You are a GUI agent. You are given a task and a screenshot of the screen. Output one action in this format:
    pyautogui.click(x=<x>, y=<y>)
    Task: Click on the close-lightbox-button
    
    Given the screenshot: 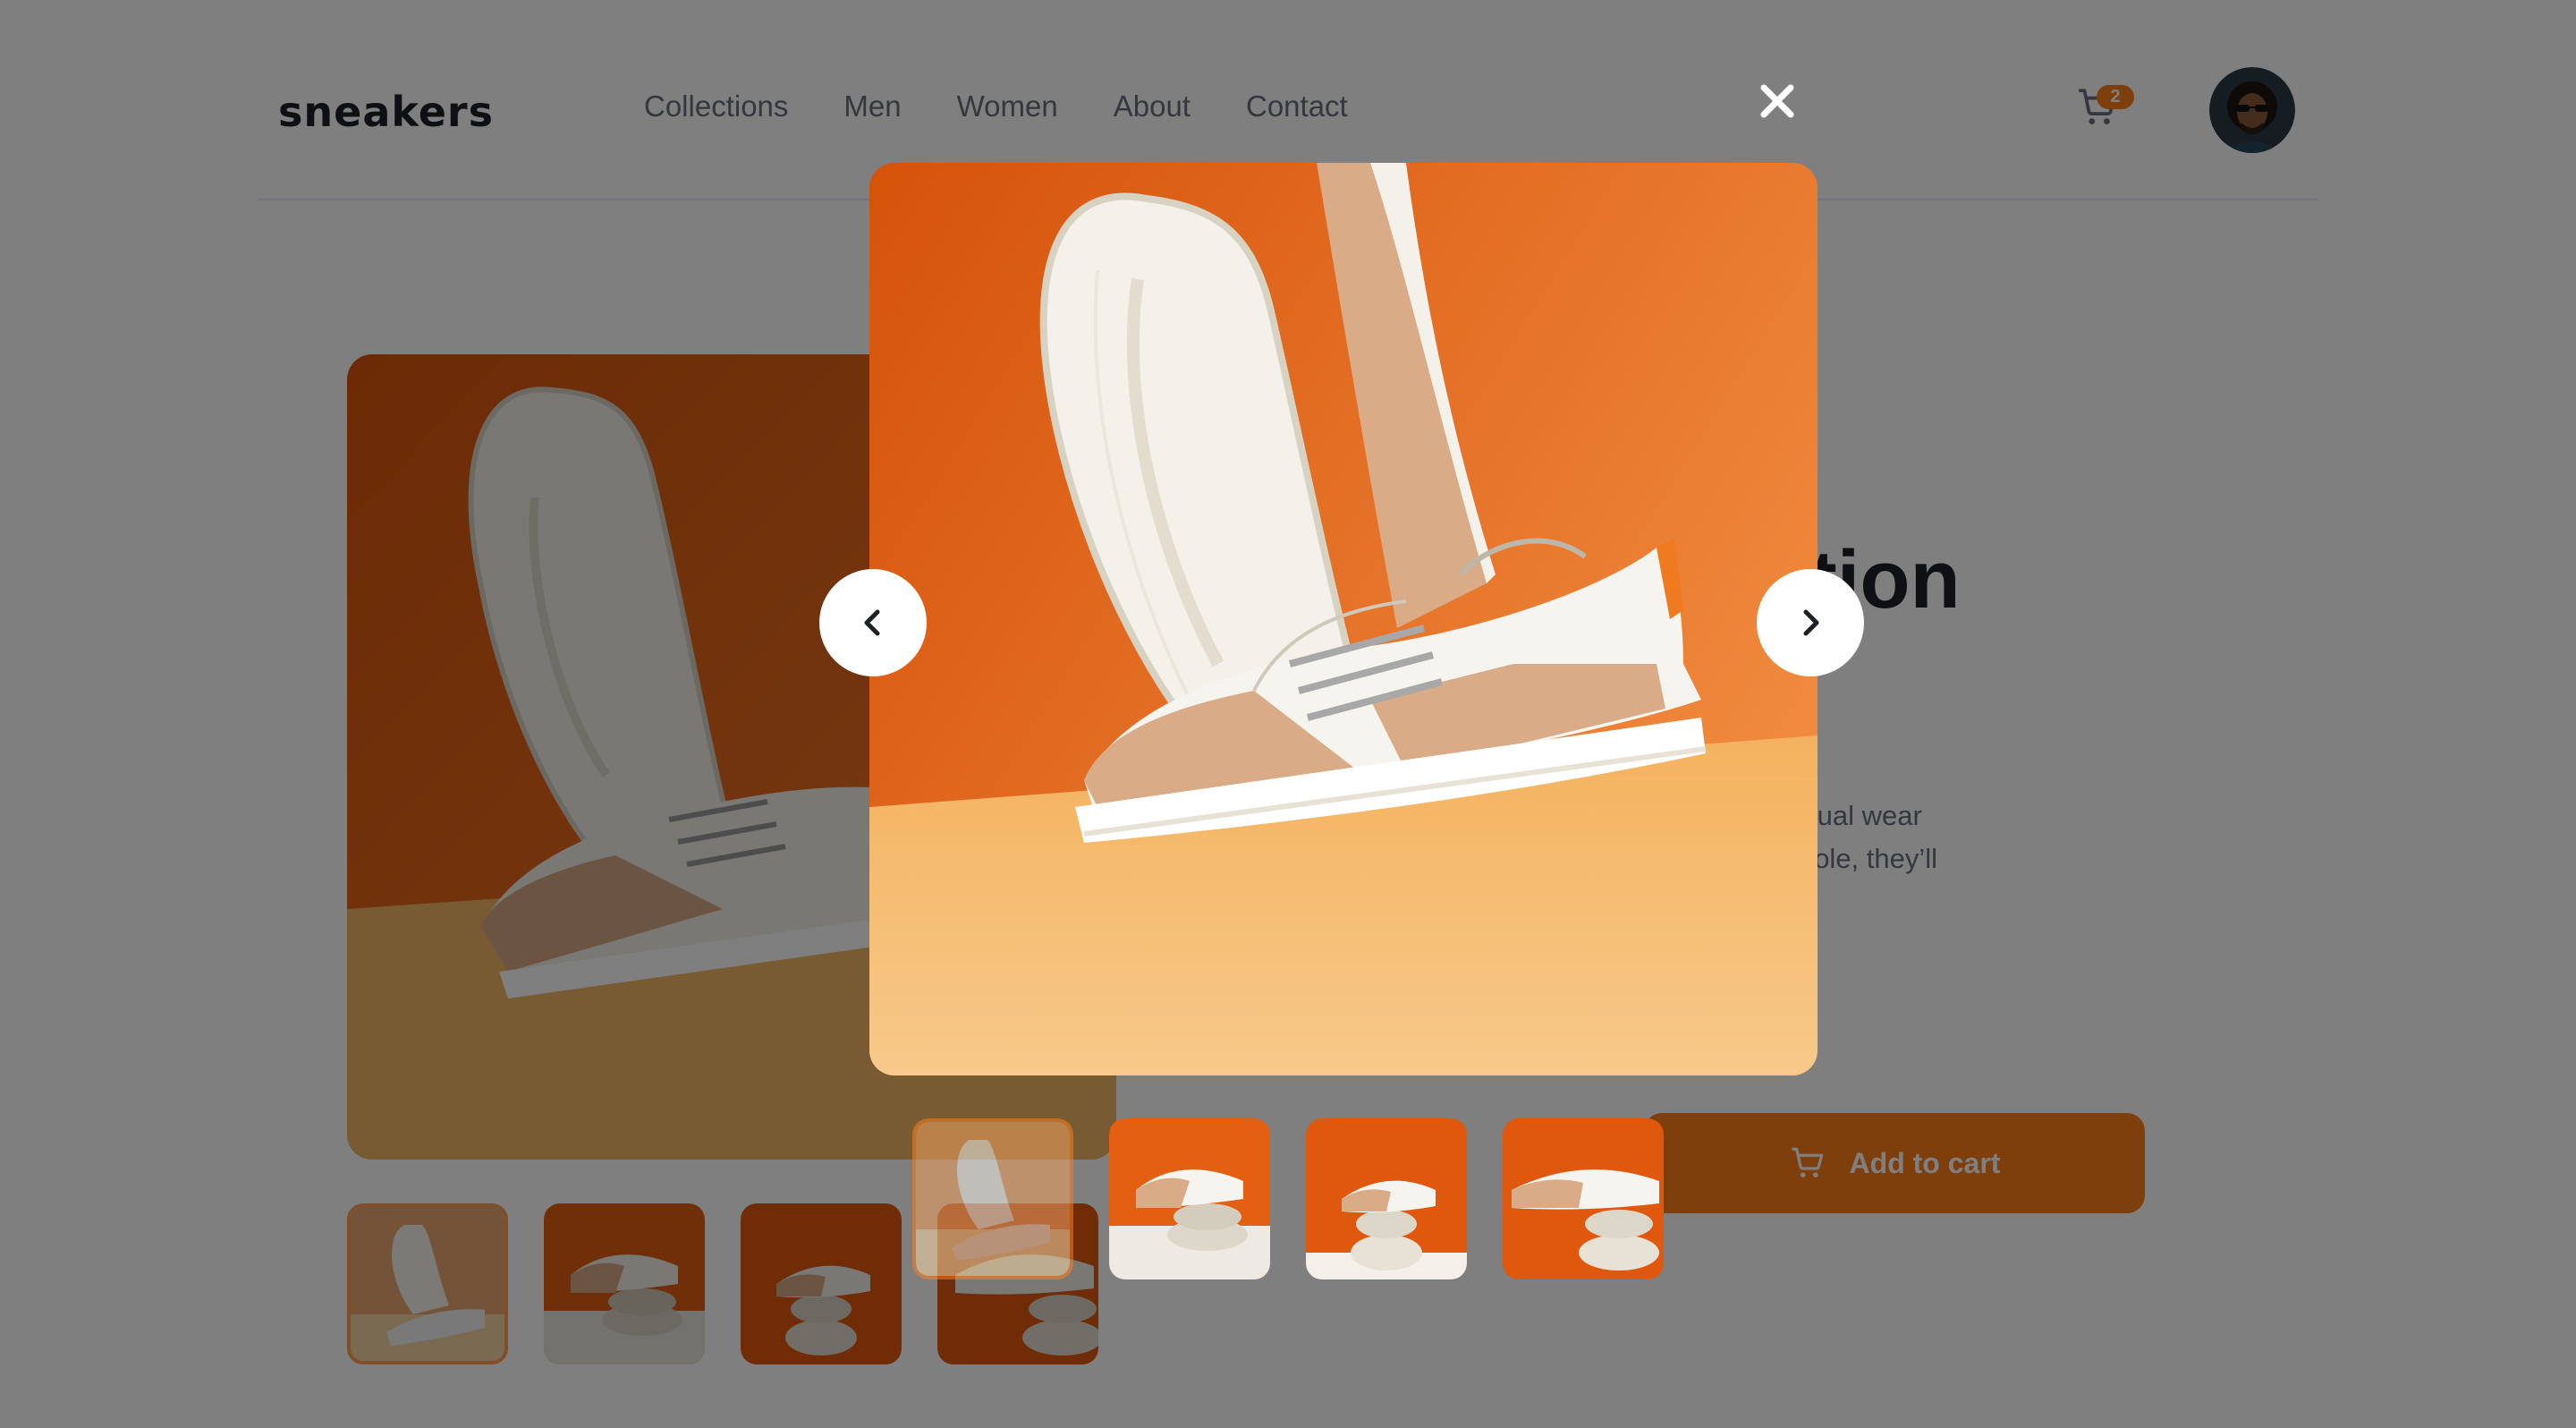 What is the action you would take?
    pyautogui.click(x=1777, y=101)
    